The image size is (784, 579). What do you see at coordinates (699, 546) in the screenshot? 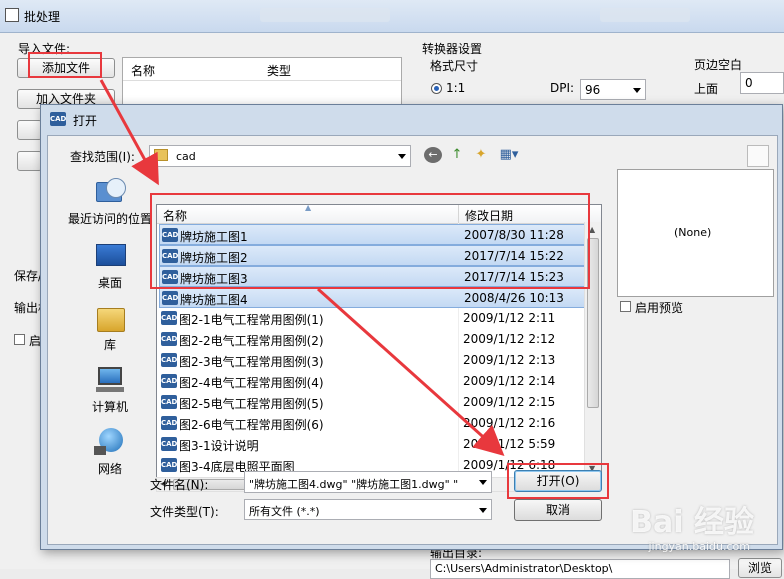
I see `watermark-url: jingyan.baidu.com` at bounding box center [699, 546].